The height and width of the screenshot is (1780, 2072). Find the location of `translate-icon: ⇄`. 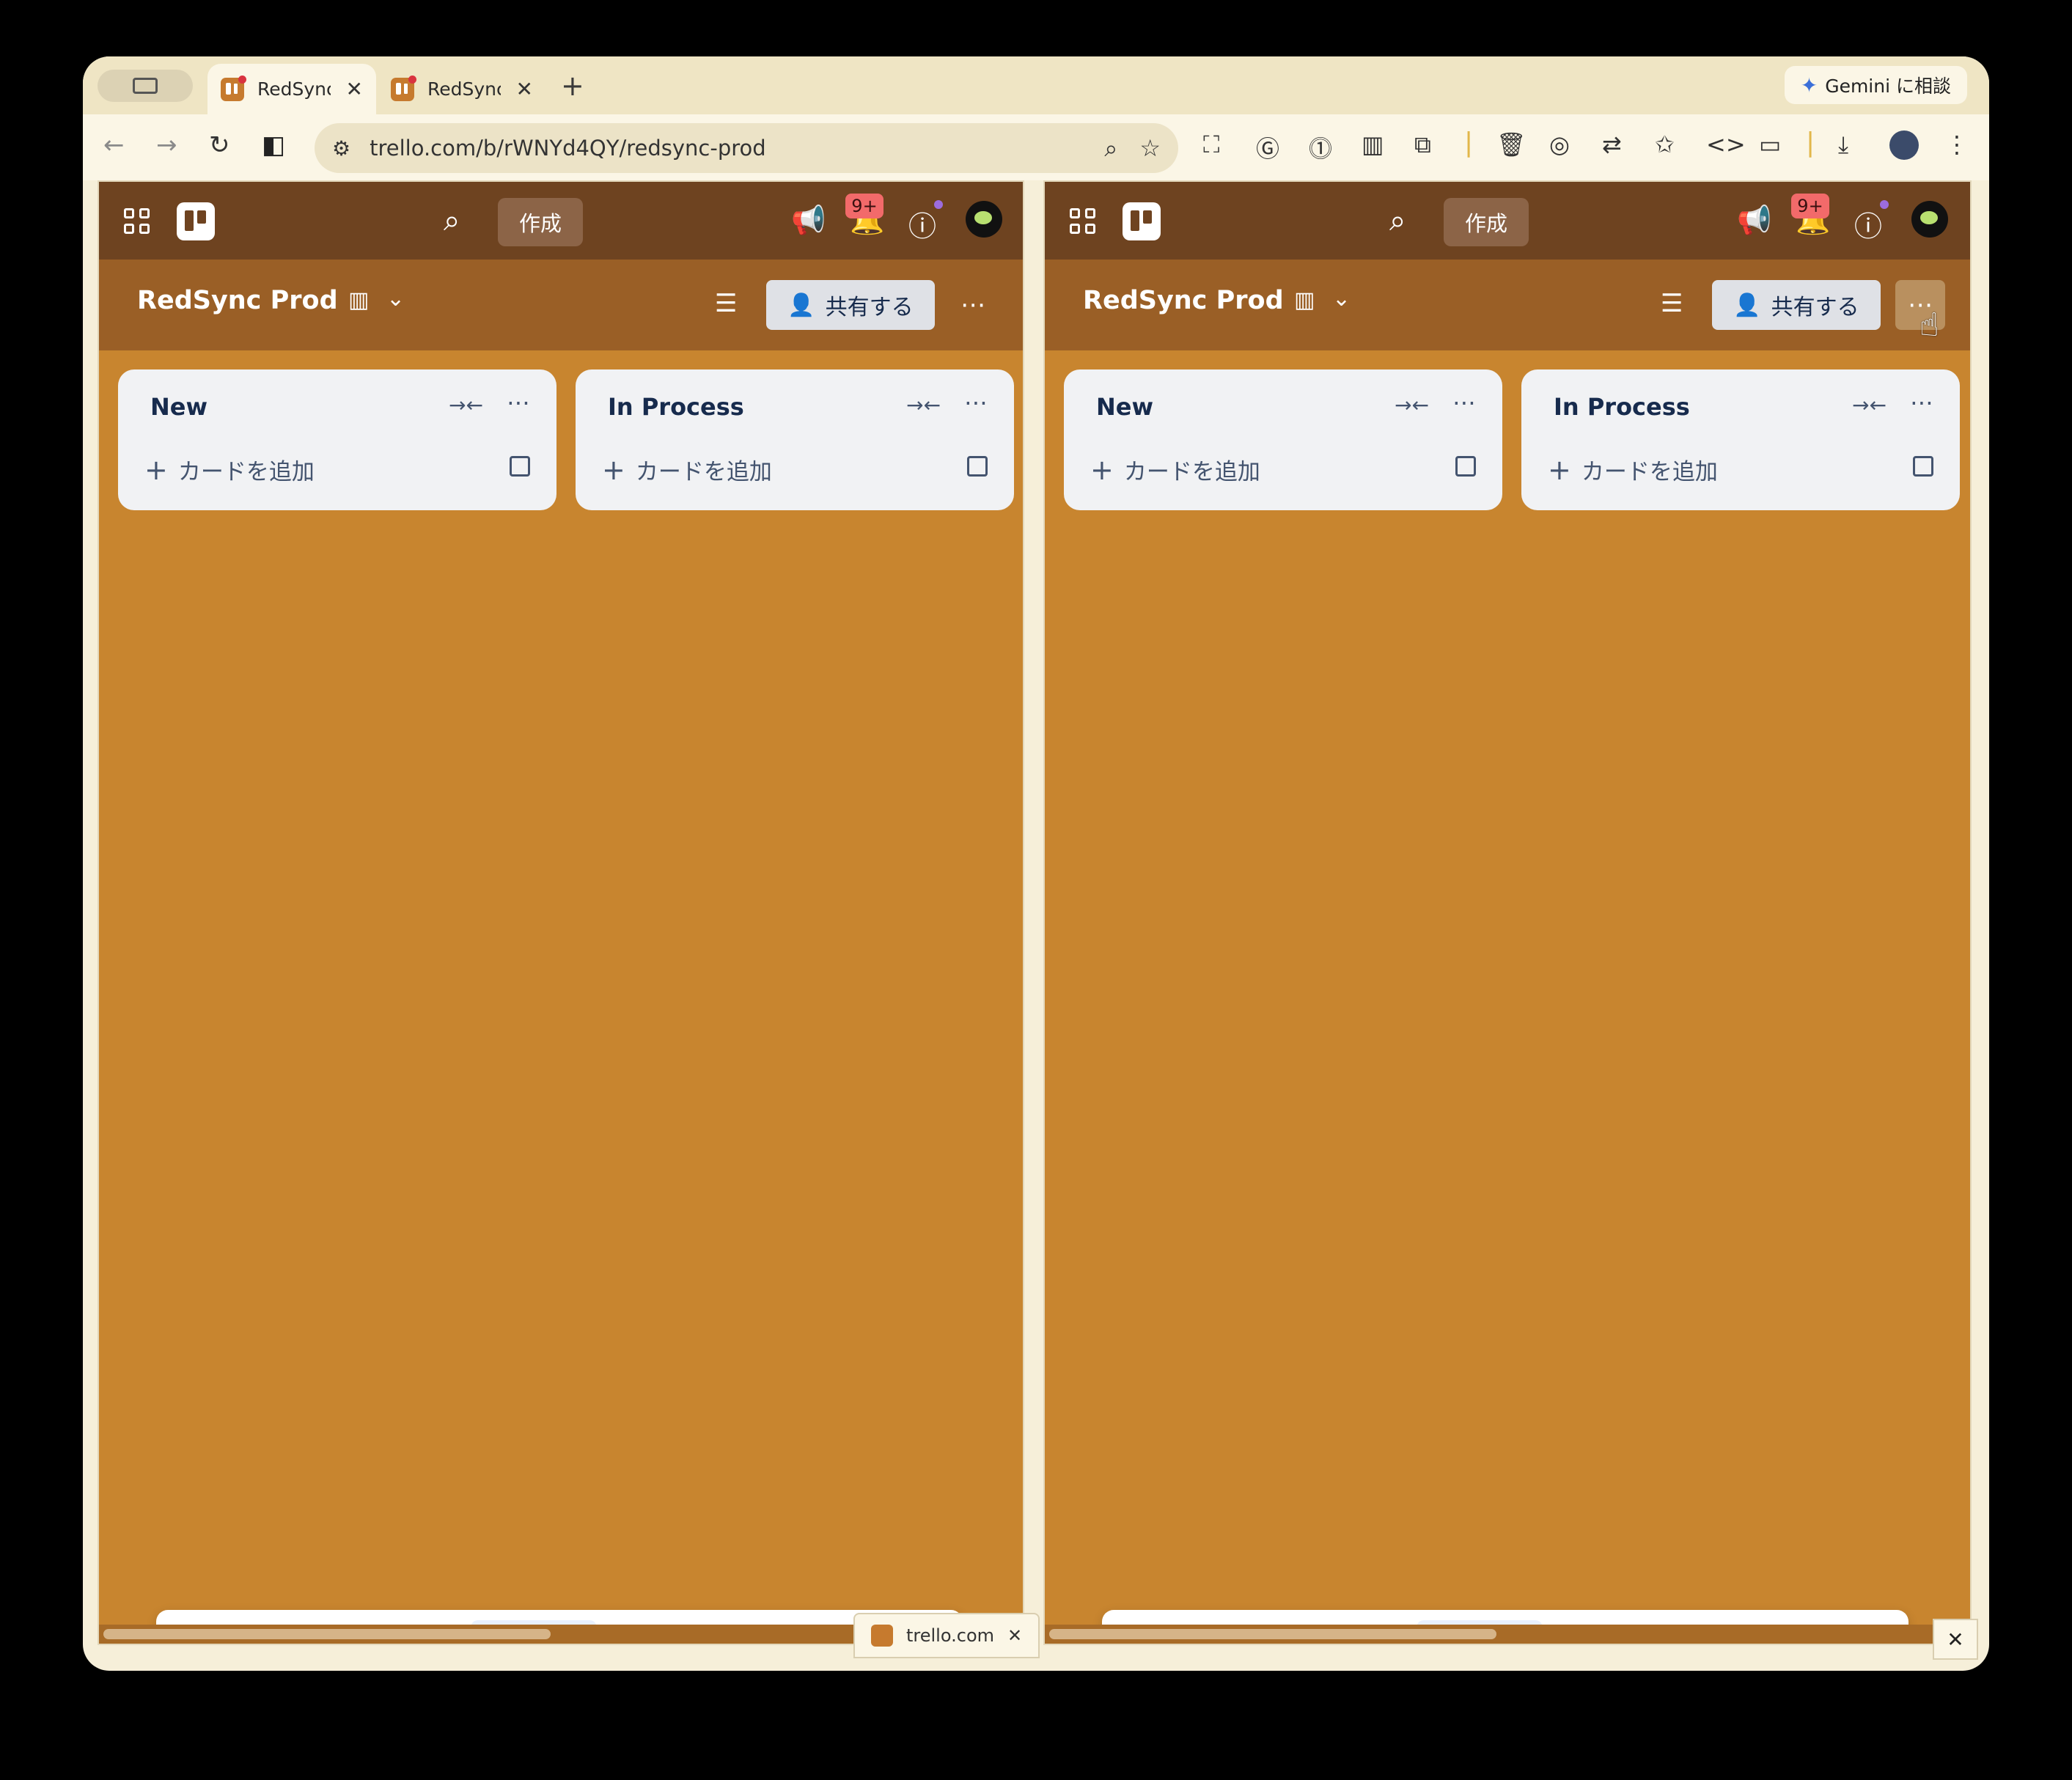

translate-icon: ⇄ is located at coordinates (1612, 144).